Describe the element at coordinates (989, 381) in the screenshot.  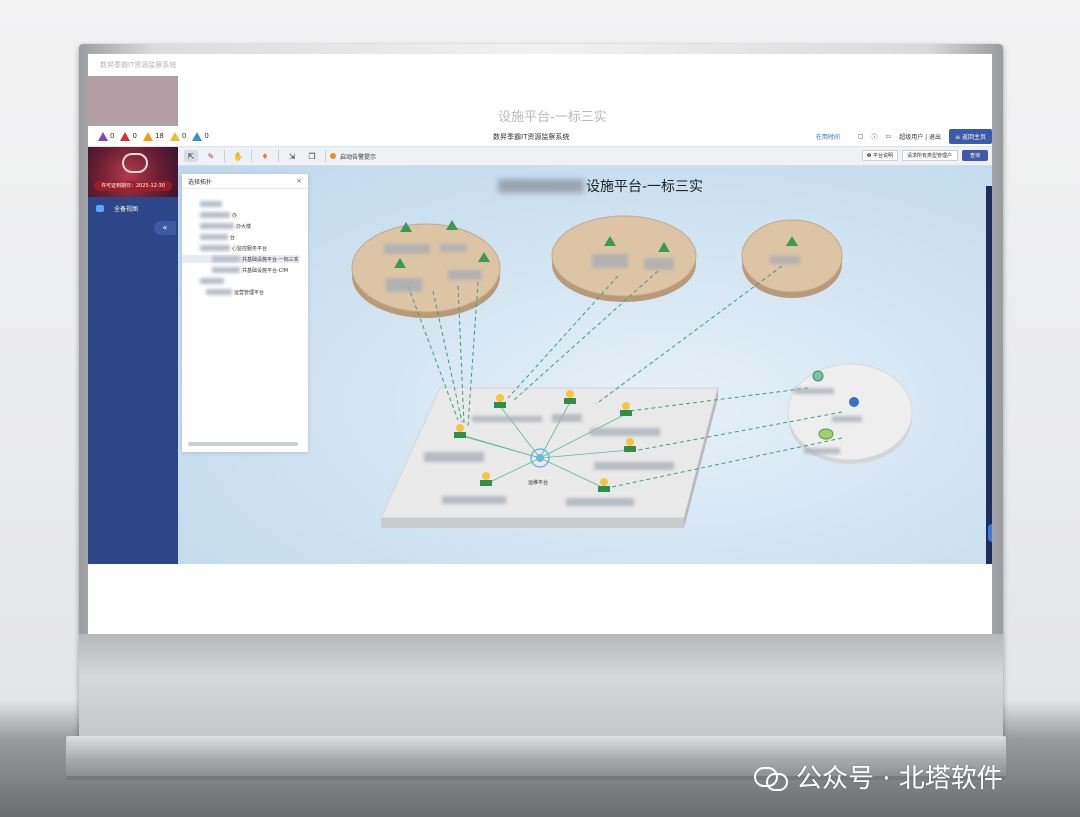
I see `right-edge-panel` at that location.